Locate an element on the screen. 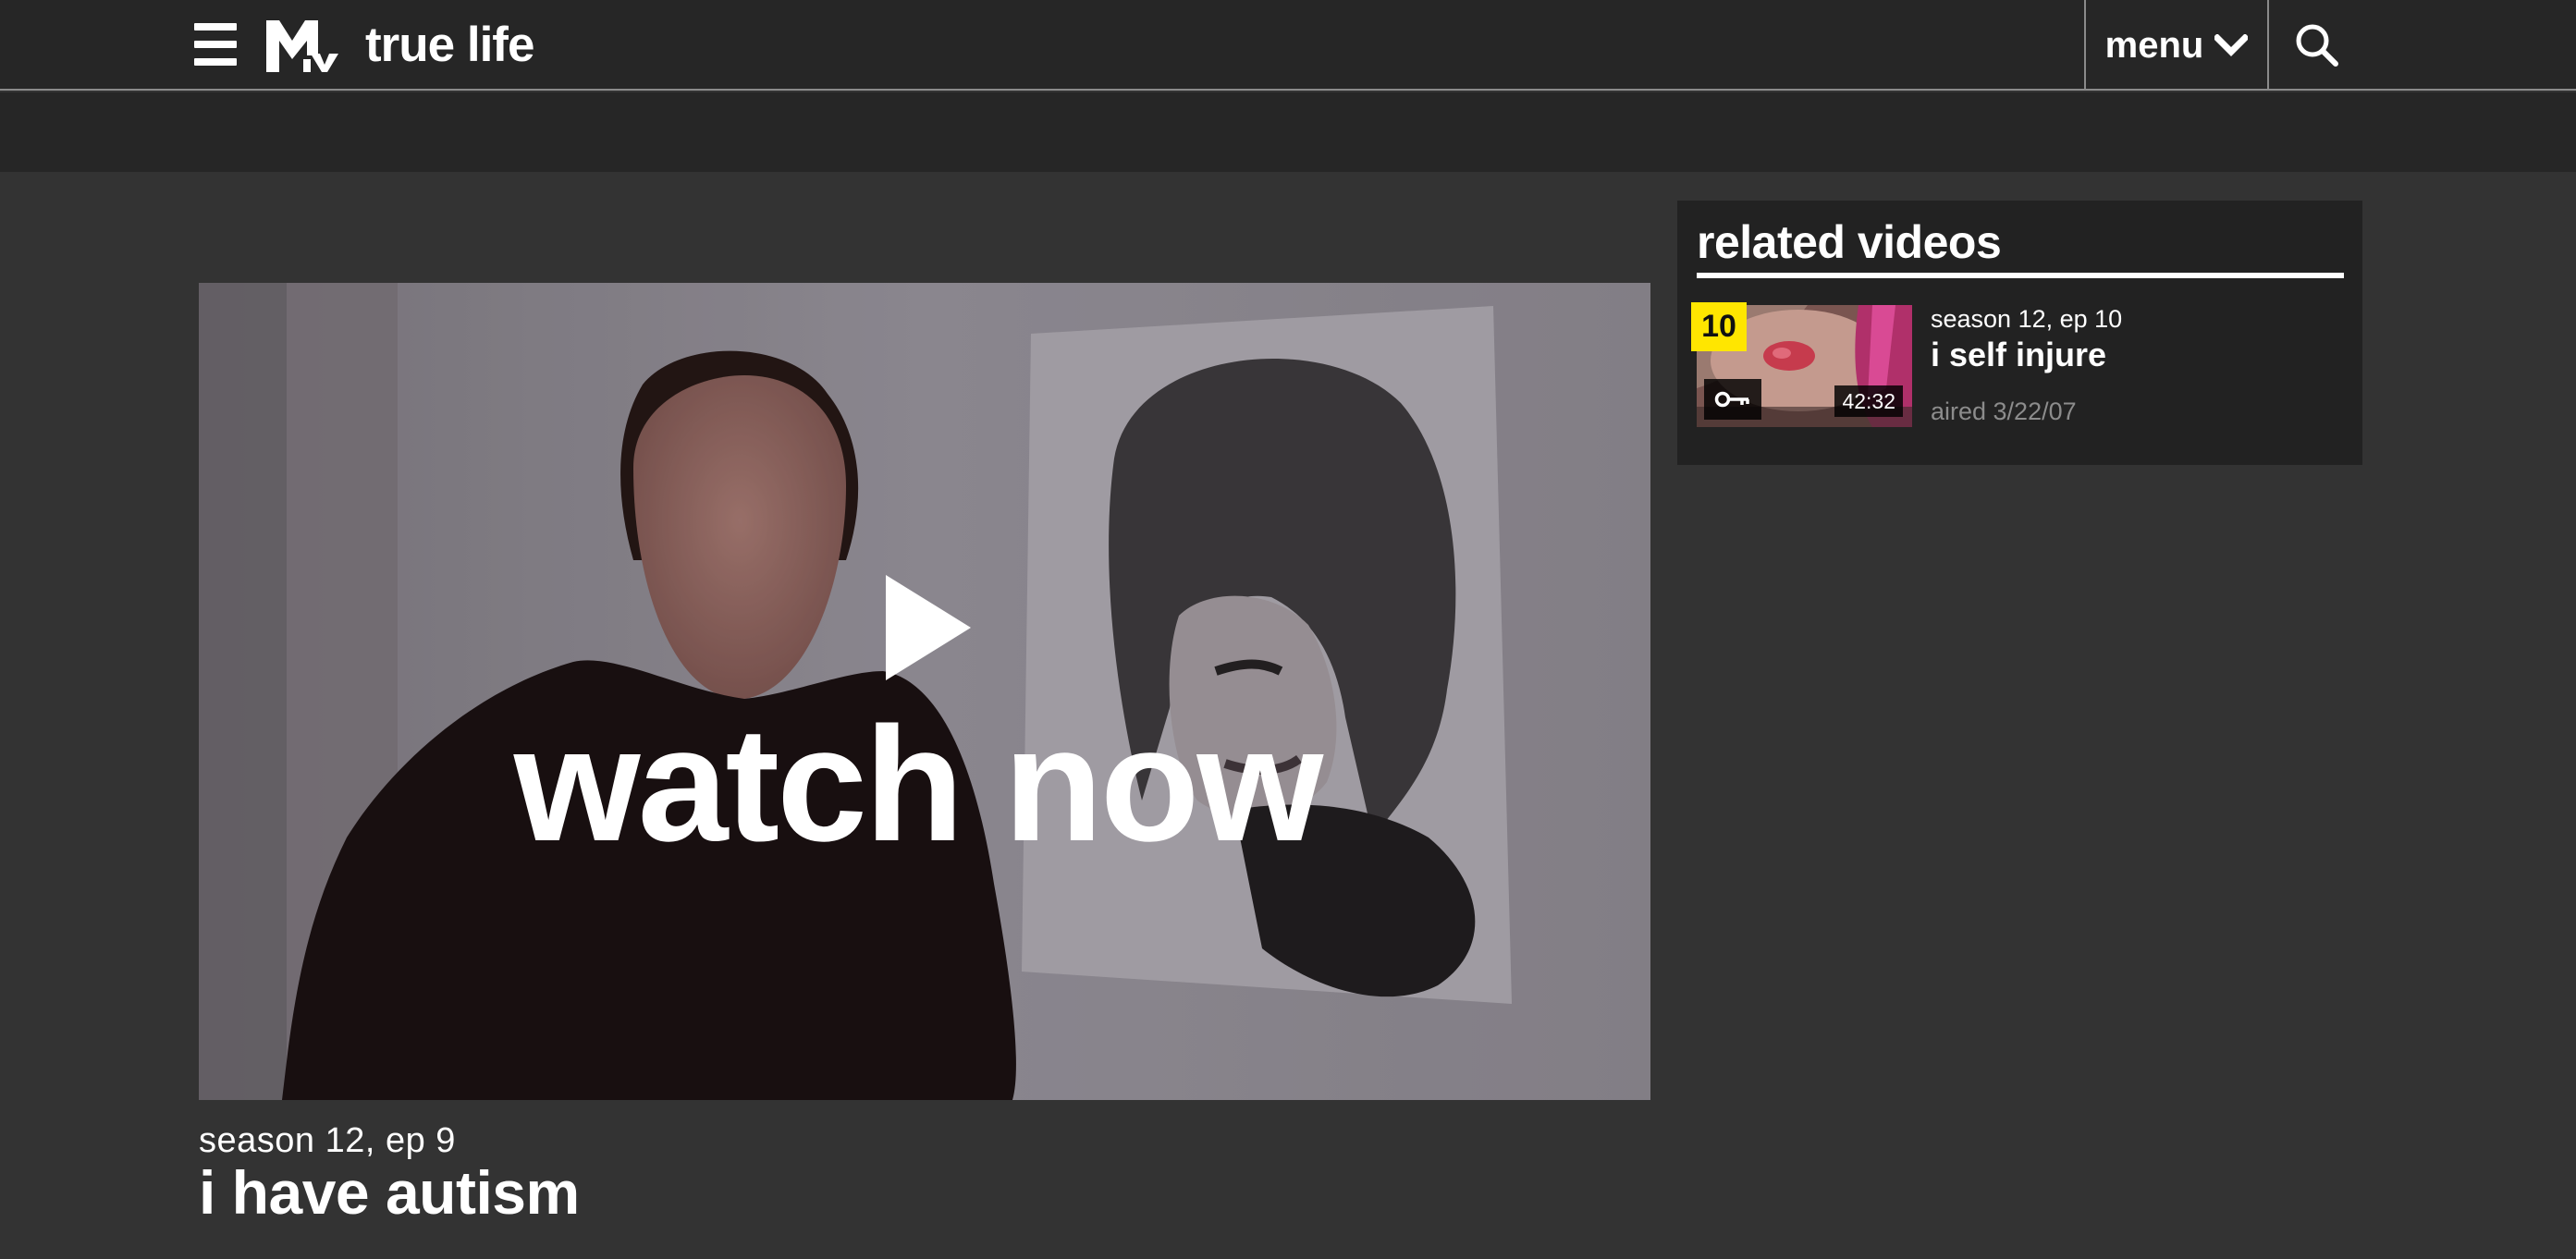 The image size is (2576, 1259). search-button is located at coordinates (2317, 45).